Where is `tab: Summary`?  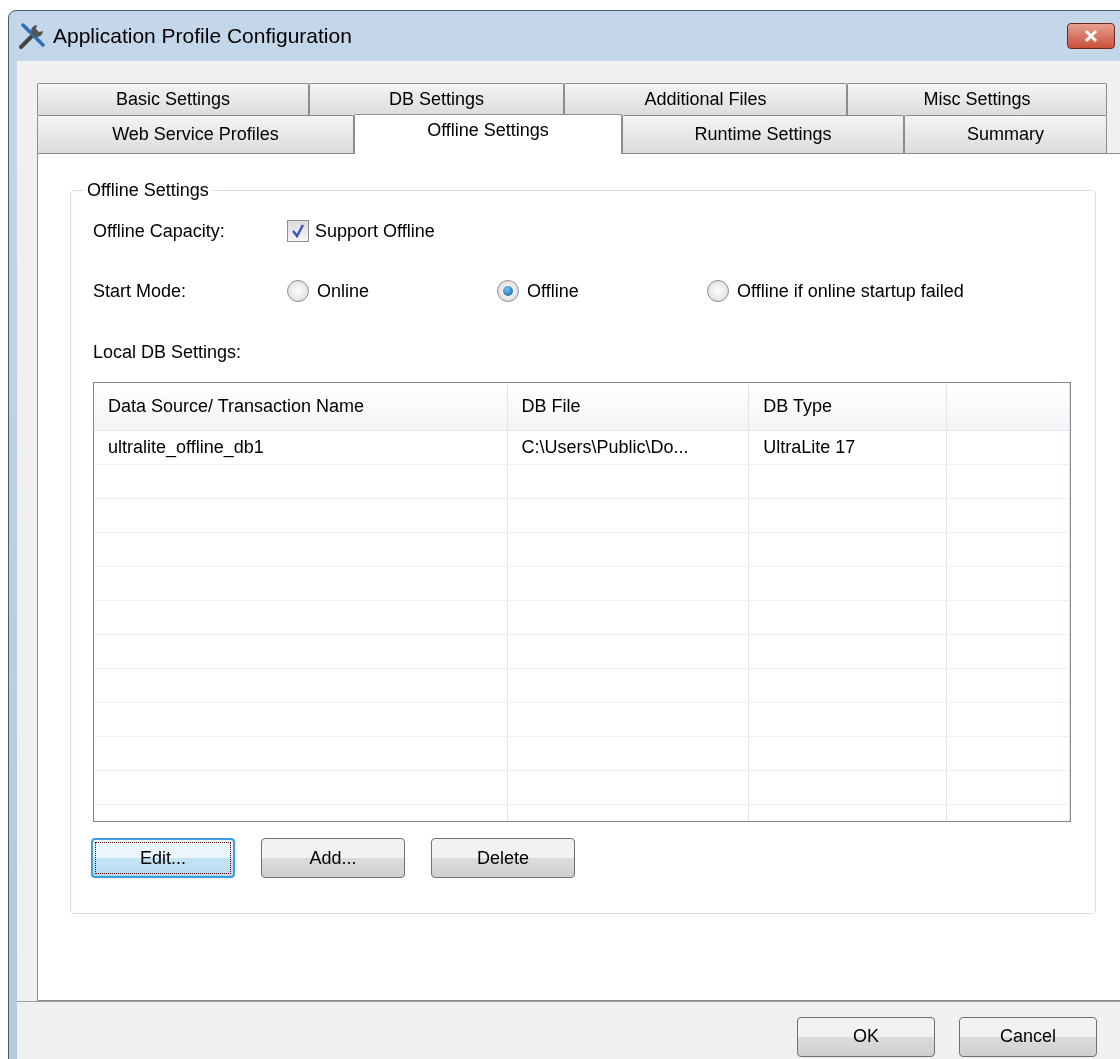 tab: Summary is located at coordinates (1005, 134).